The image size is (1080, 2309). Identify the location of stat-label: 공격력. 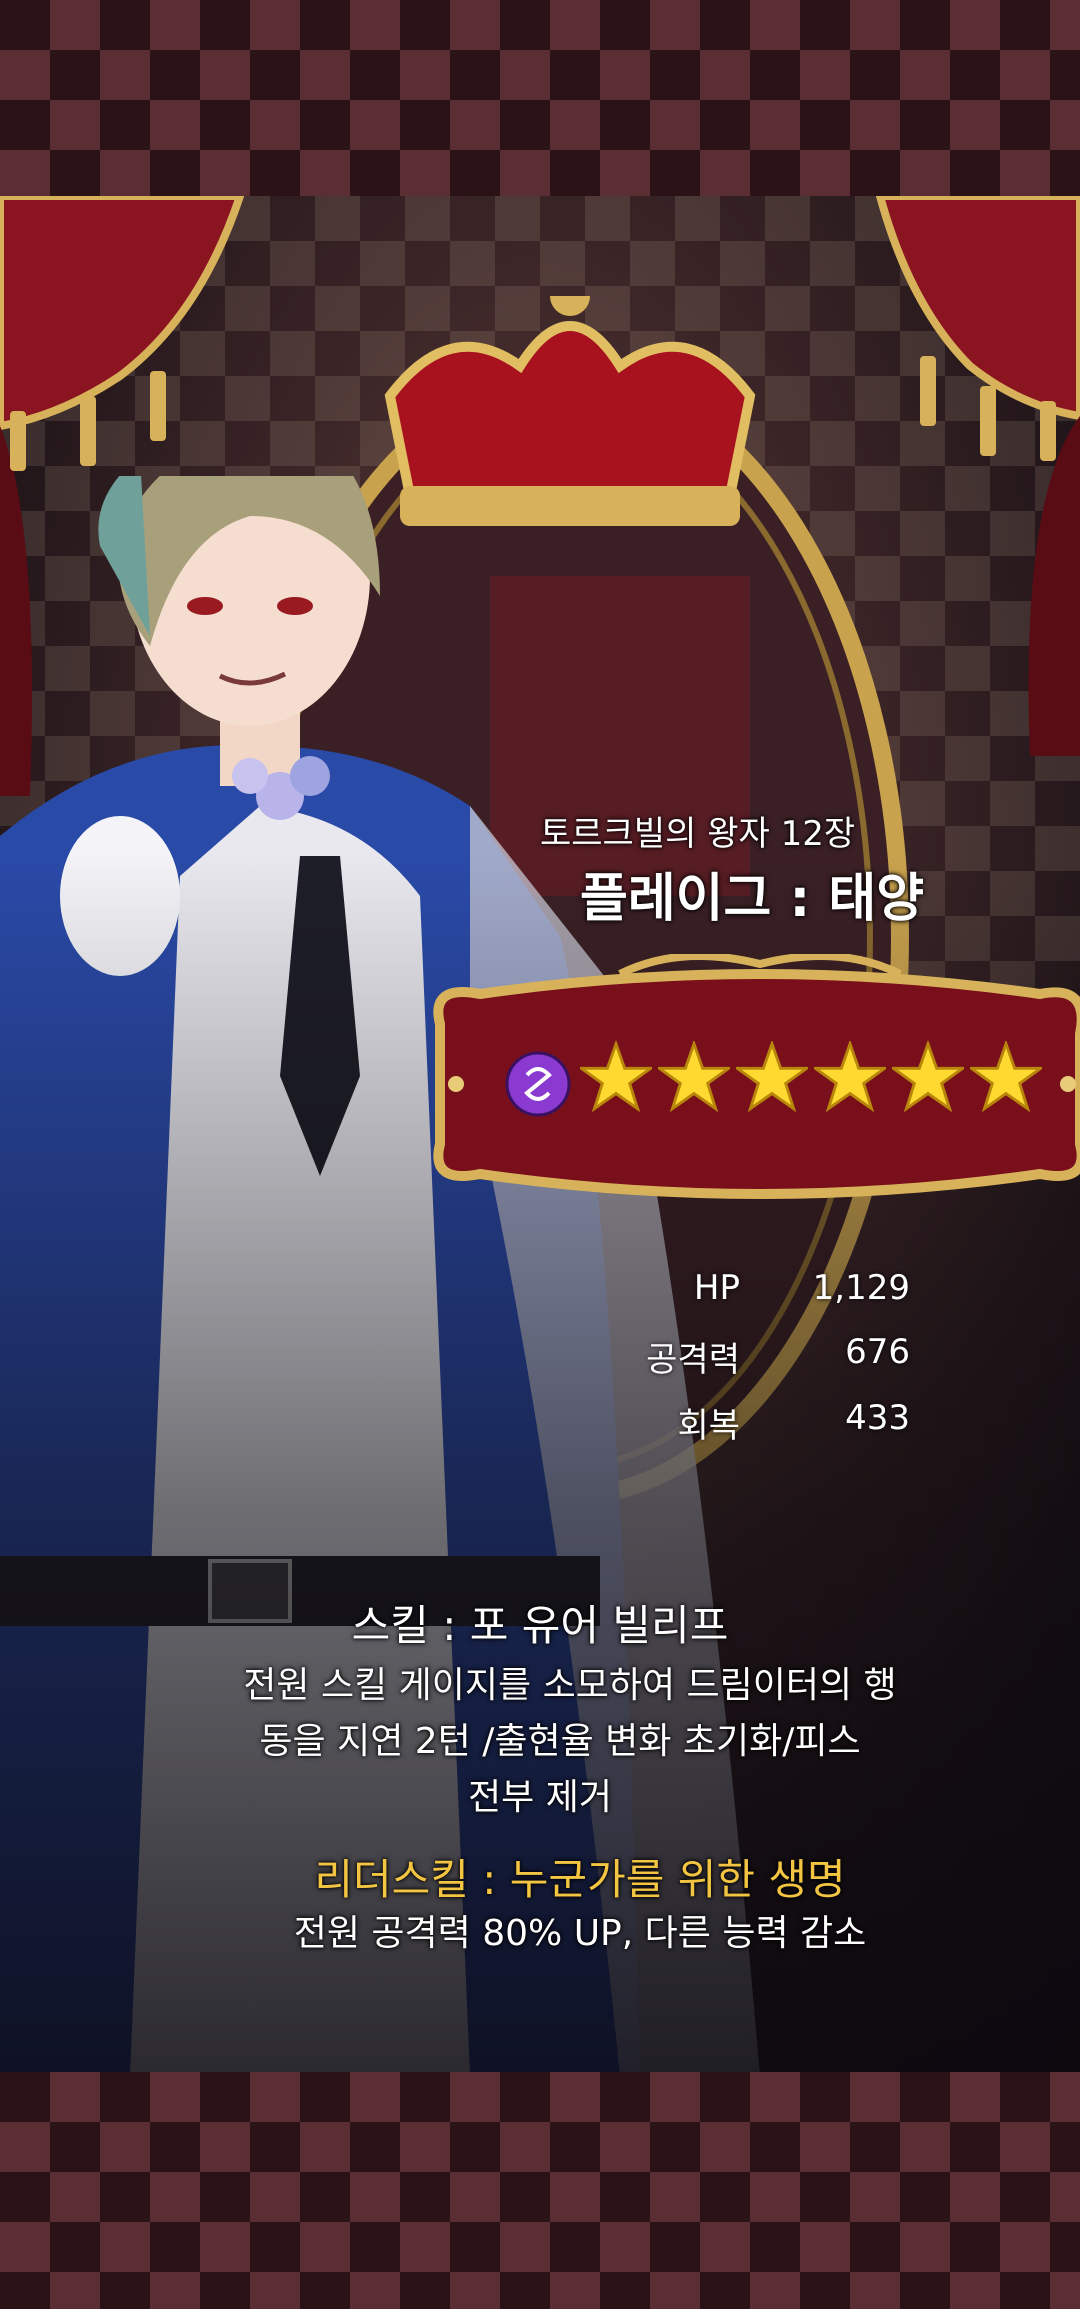
(693, 1360).